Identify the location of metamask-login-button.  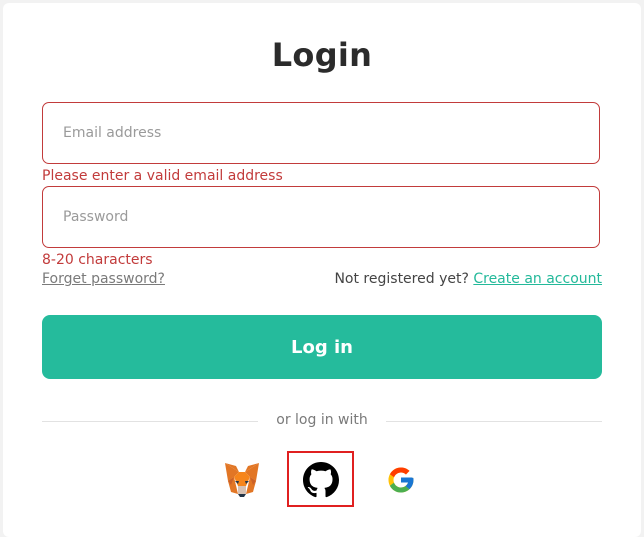
(242, 479).